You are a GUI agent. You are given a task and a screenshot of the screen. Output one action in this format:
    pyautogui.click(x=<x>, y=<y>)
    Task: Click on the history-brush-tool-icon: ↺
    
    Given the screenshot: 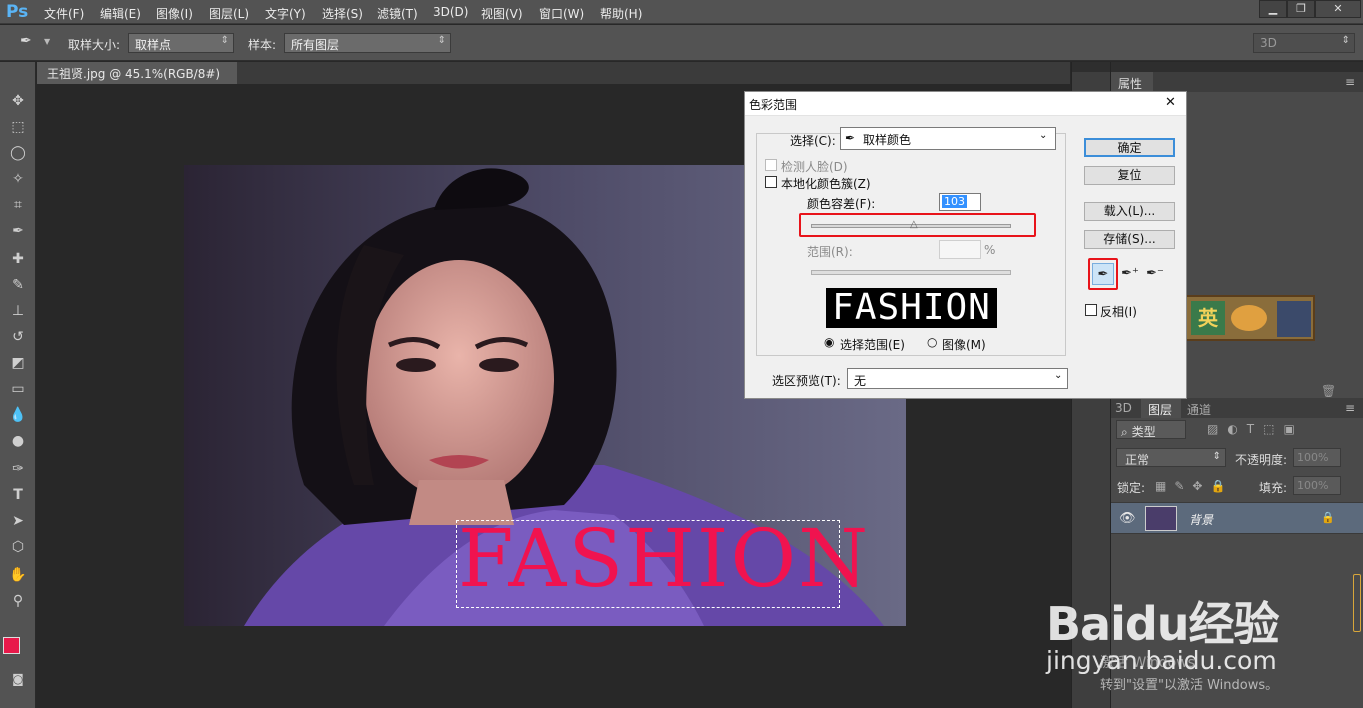 What is the action you would take?
    pyautogui.click(x=18, y=337)
    